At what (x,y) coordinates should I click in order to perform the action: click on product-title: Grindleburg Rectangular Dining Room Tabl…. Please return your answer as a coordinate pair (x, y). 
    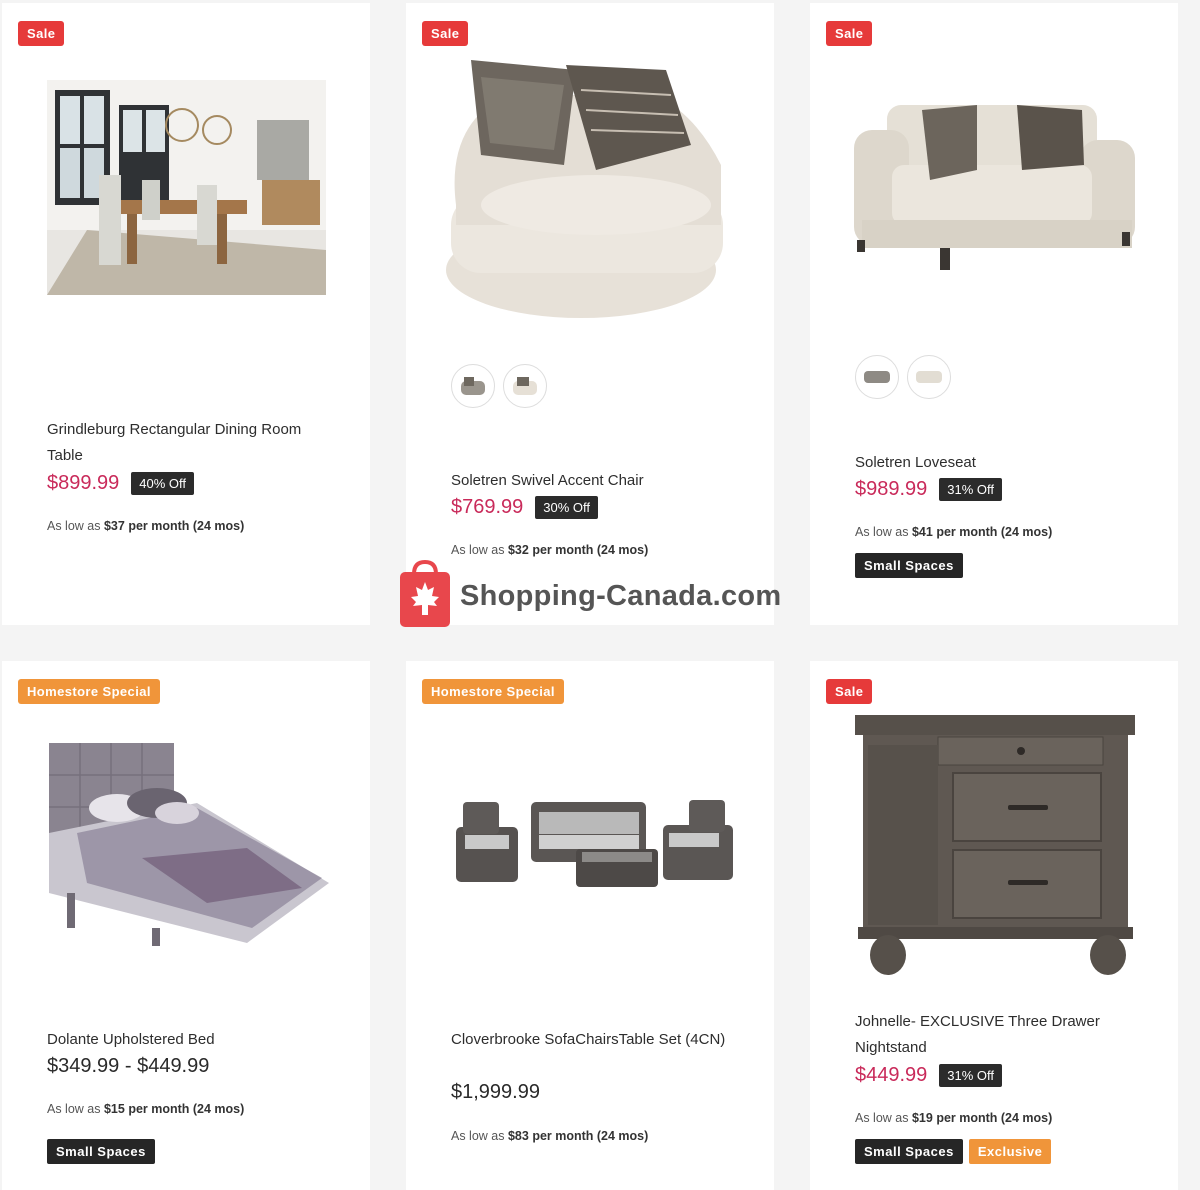
    Looking at the image, I should click on (189, 443).